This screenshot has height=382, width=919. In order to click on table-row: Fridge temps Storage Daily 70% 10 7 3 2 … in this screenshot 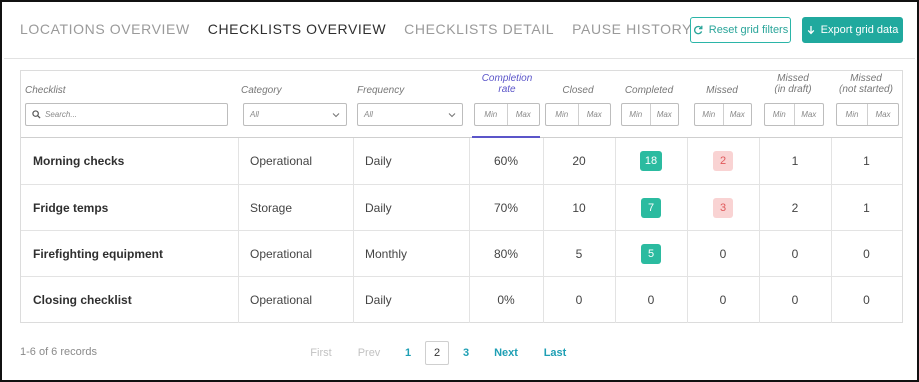, I will do `click(461, 207)`.